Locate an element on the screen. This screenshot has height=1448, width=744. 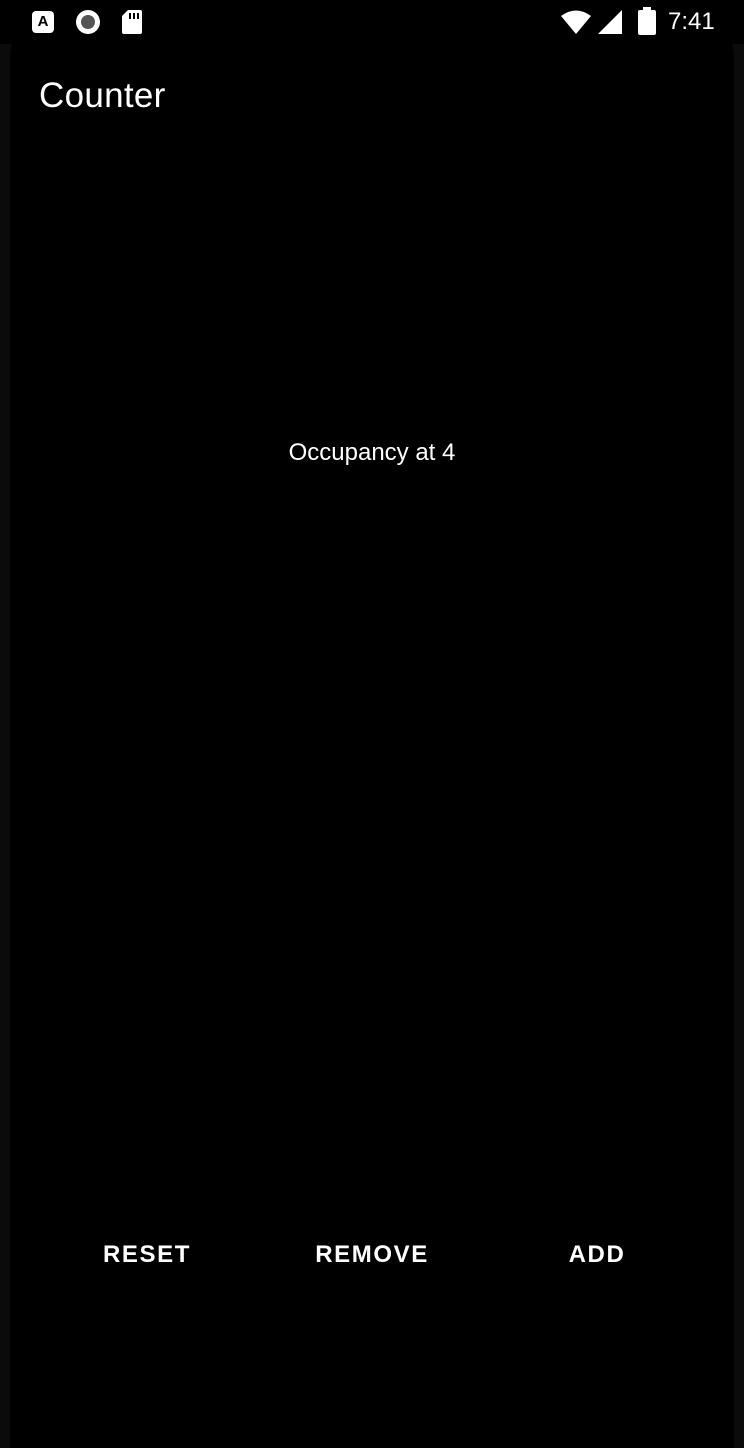
status-time: 7:41 is located at coordinates (691, 21).